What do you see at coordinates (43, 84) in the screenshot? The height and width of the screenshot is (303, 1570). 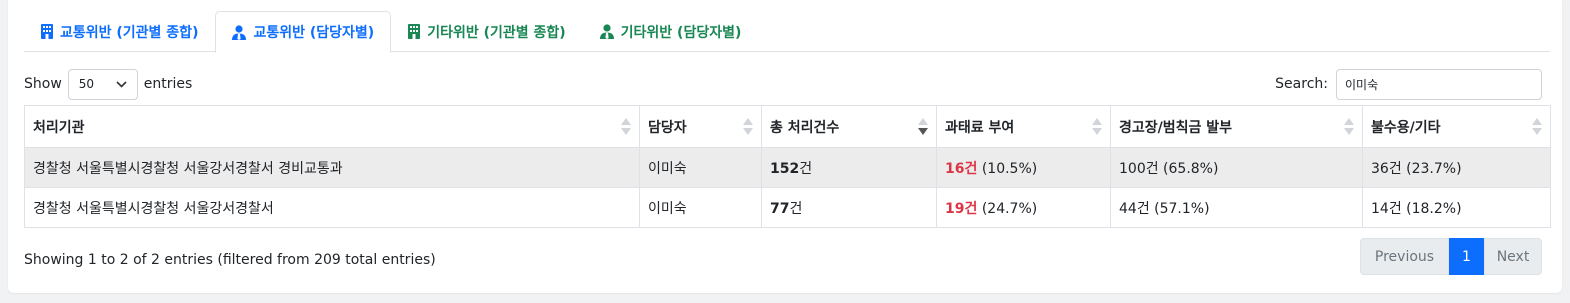 I see `show-label: Show` at bounding box center [43, 84].